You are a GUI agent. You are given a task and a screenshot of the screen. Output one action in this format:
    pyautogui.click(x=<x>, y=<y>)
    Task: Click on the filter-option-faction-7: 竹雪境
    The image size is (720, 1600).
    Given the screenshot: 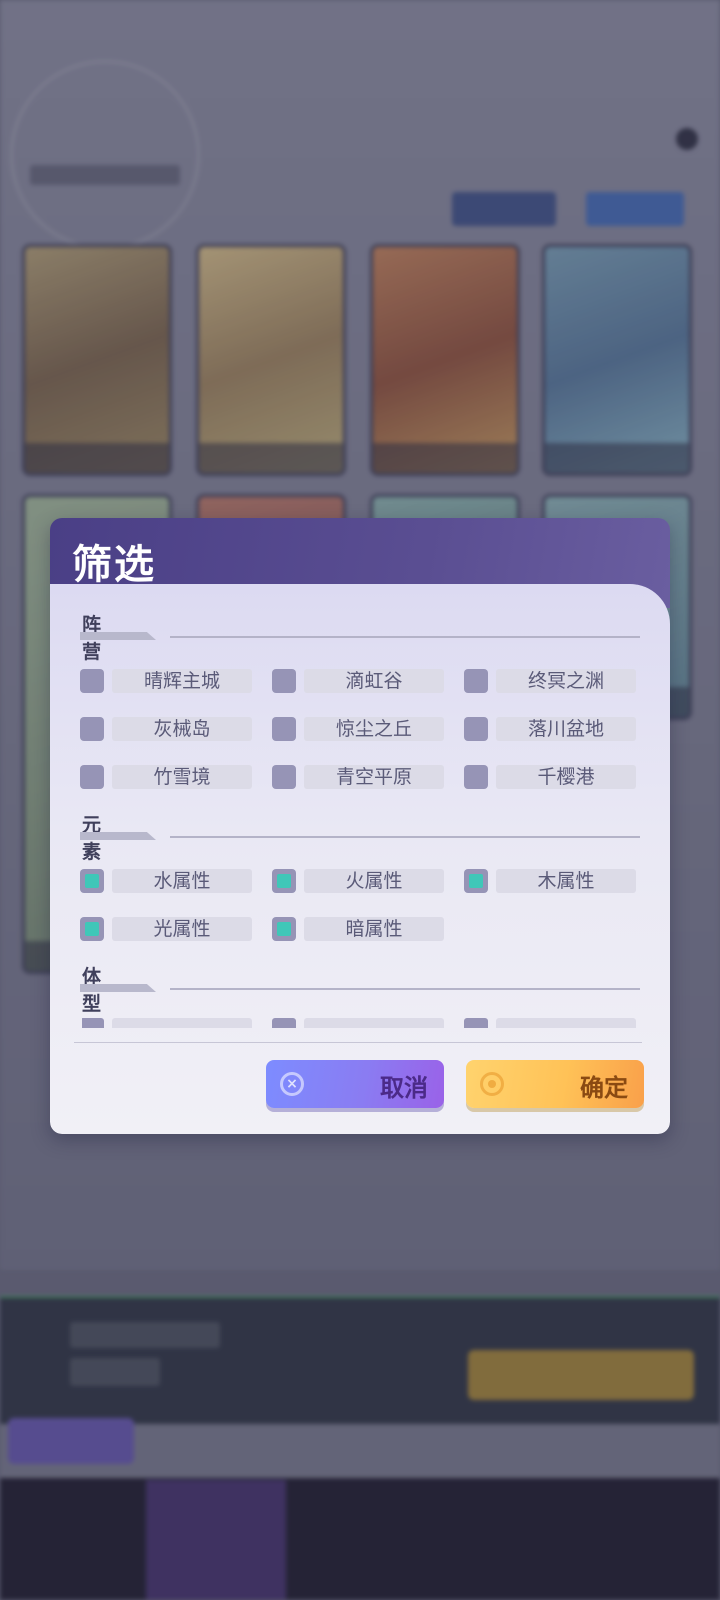 What is the action you would take?
    pyautogui.click(x=169, y=777)
    